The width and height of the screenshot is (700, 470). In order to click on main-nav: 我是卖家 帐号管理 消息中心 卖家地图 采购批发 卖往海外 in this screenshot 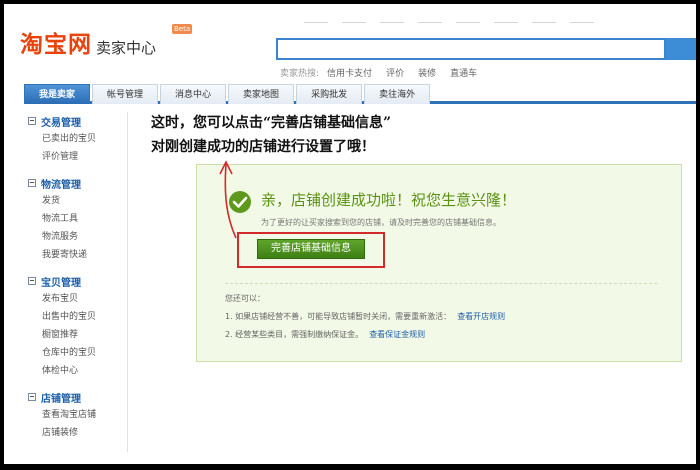, I will do `click(360, 94)`.